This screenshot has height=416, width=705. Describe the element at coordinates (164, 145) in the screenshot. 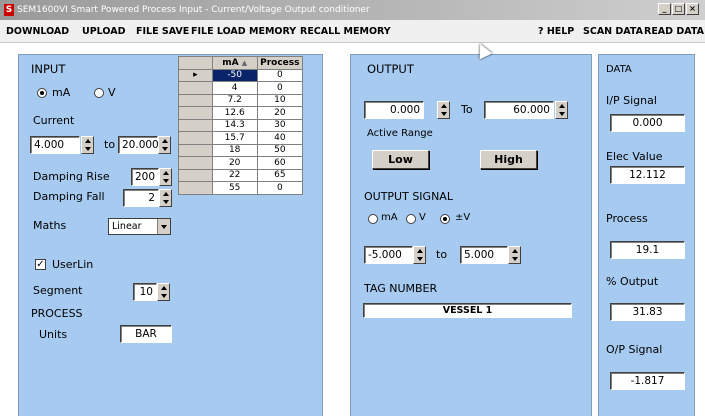

I see `current-to-spinner` at that location.